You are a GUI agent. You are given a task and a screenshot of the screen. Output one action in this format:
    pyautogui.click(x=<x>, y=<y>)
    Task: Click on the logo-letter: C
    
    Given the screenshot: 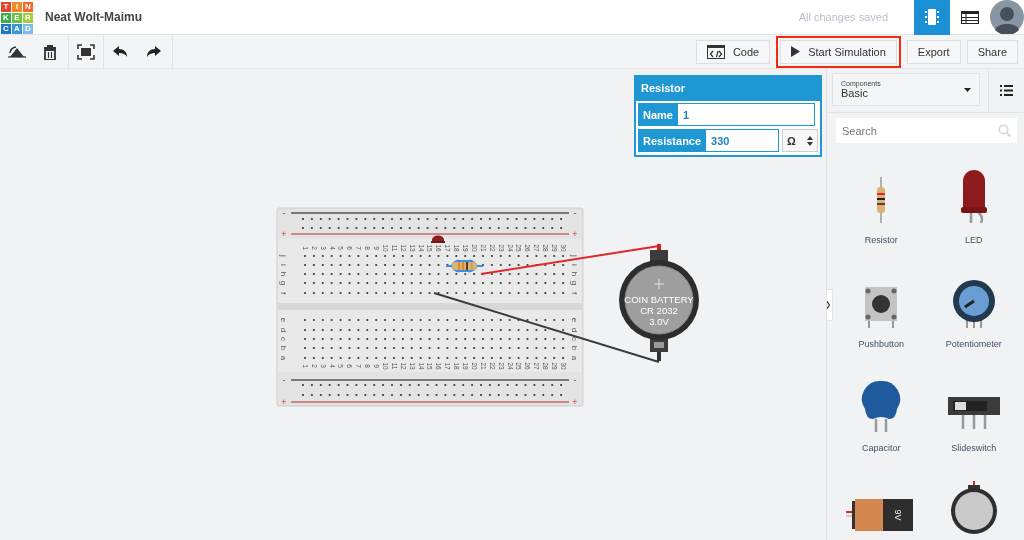 What is the action you would take?
    pyautogui.click(x=6, y=28)
    